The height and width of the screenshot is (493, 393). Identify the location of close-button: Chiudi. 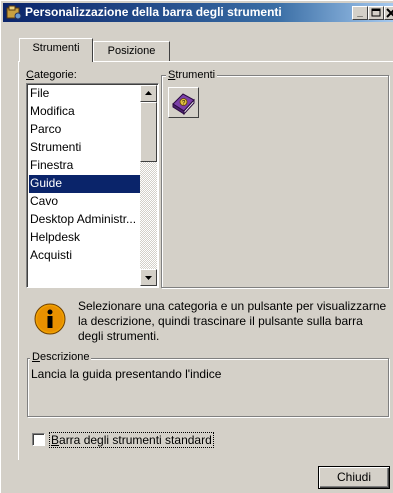
(354, 477).